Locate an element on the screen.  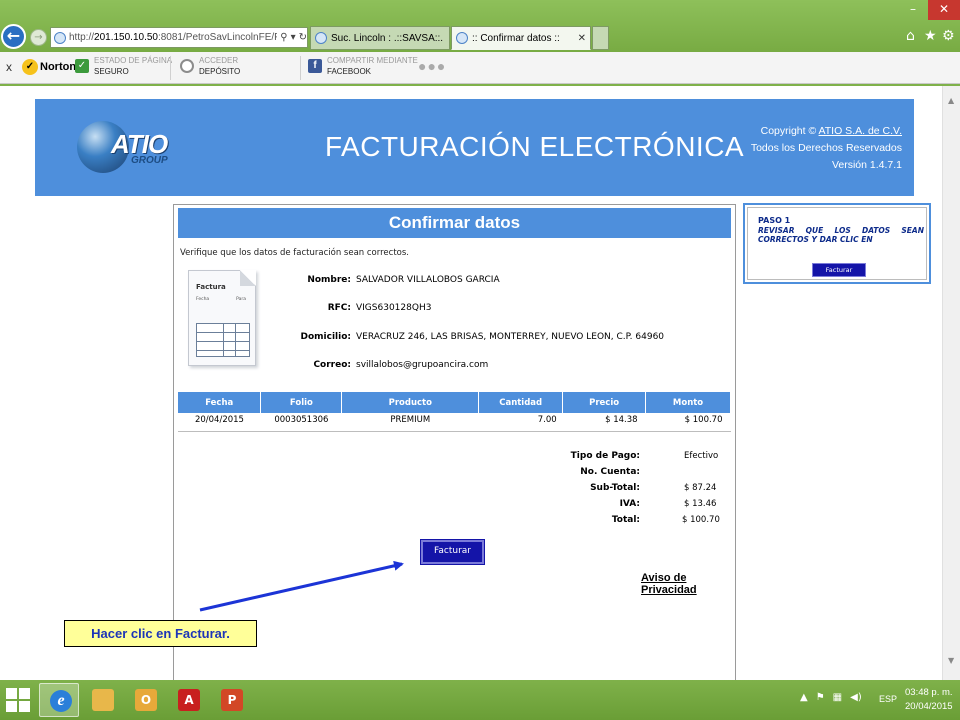
scroll-up-icon: ▲ is located at coordinates (951, 100).